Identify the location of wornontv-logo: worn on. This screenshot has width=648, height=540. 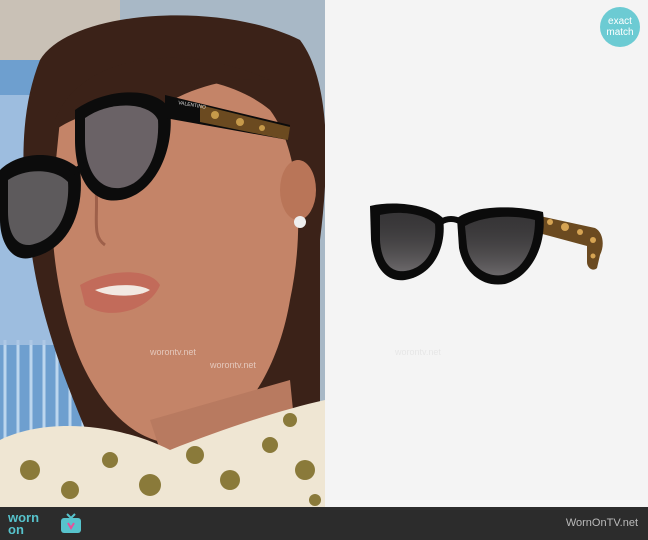
(46, 524).